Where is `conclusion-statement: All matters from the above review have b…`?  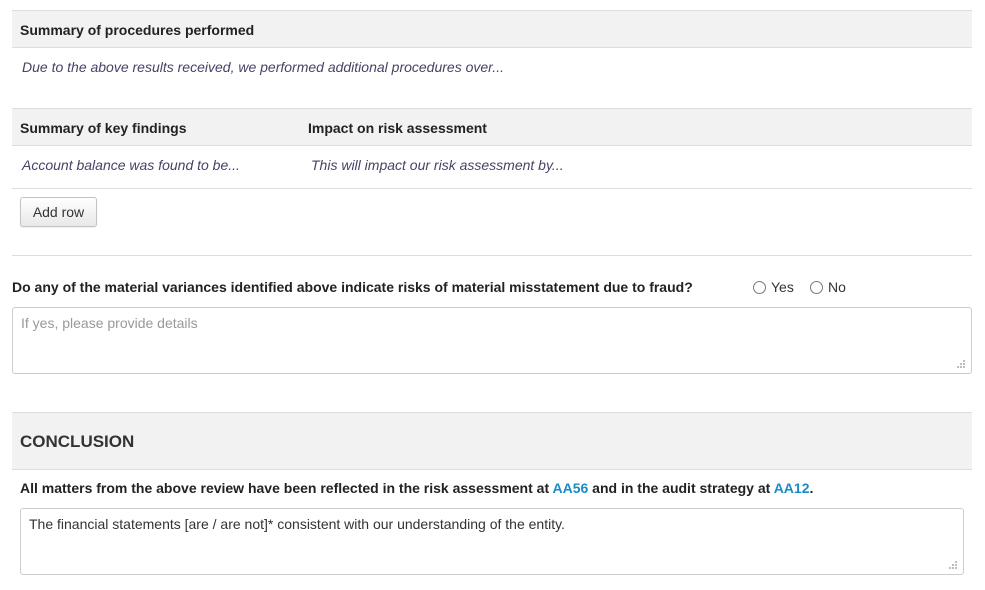
conclusion-statement: All matters from the above review have b… is located at coordinates (416, 488).